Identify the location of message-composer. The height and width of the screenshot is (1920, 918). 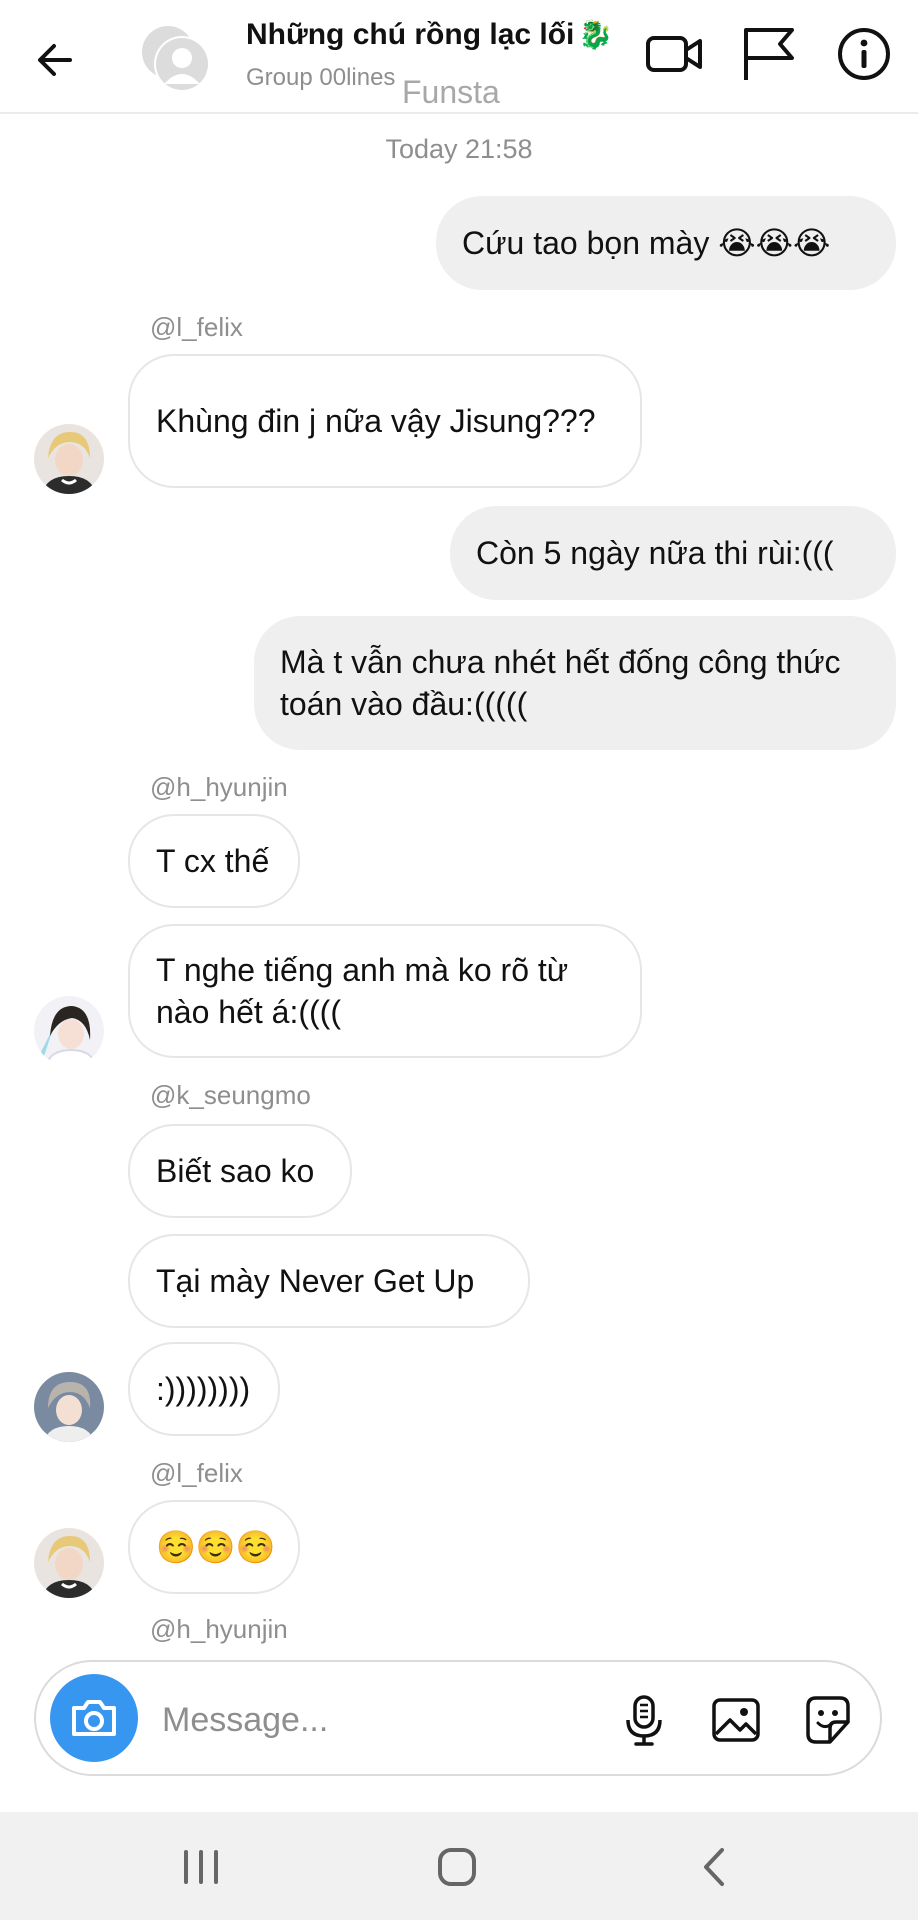
(458, 1718).